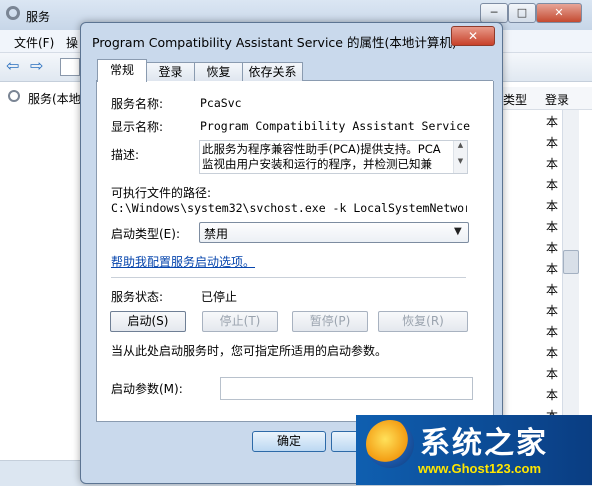 The image size is (592, 486). Describe the element at coordinates (170, 71) in the screenshot. I see `tab-logon: 登录` at that location.